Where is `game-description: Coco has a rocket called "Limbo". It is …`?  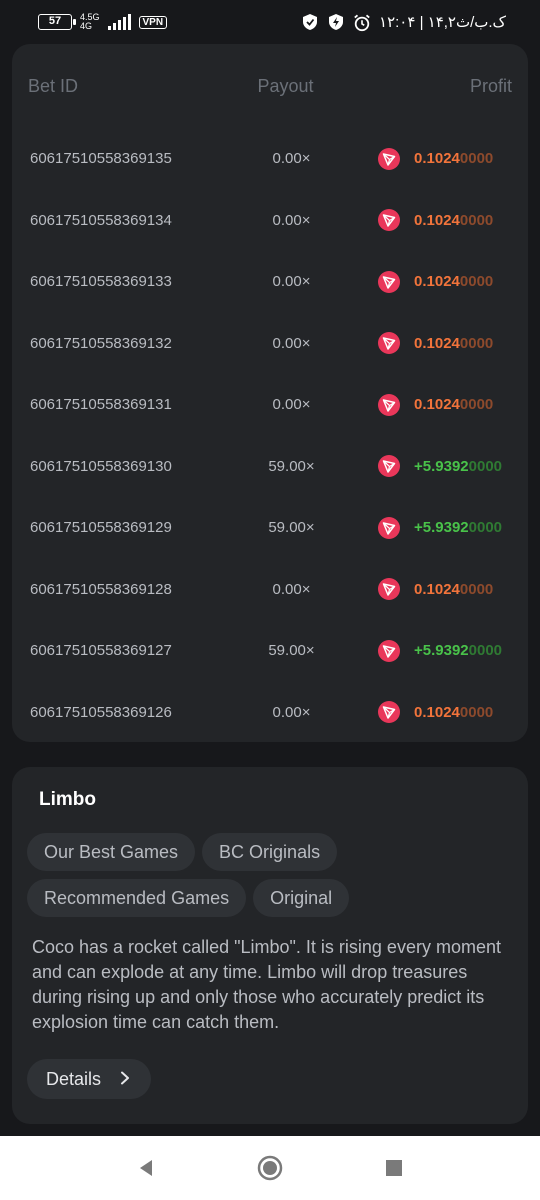 game-description: Coco has a rocket called "Limbo". It is … is located at coordinates (266, 984).